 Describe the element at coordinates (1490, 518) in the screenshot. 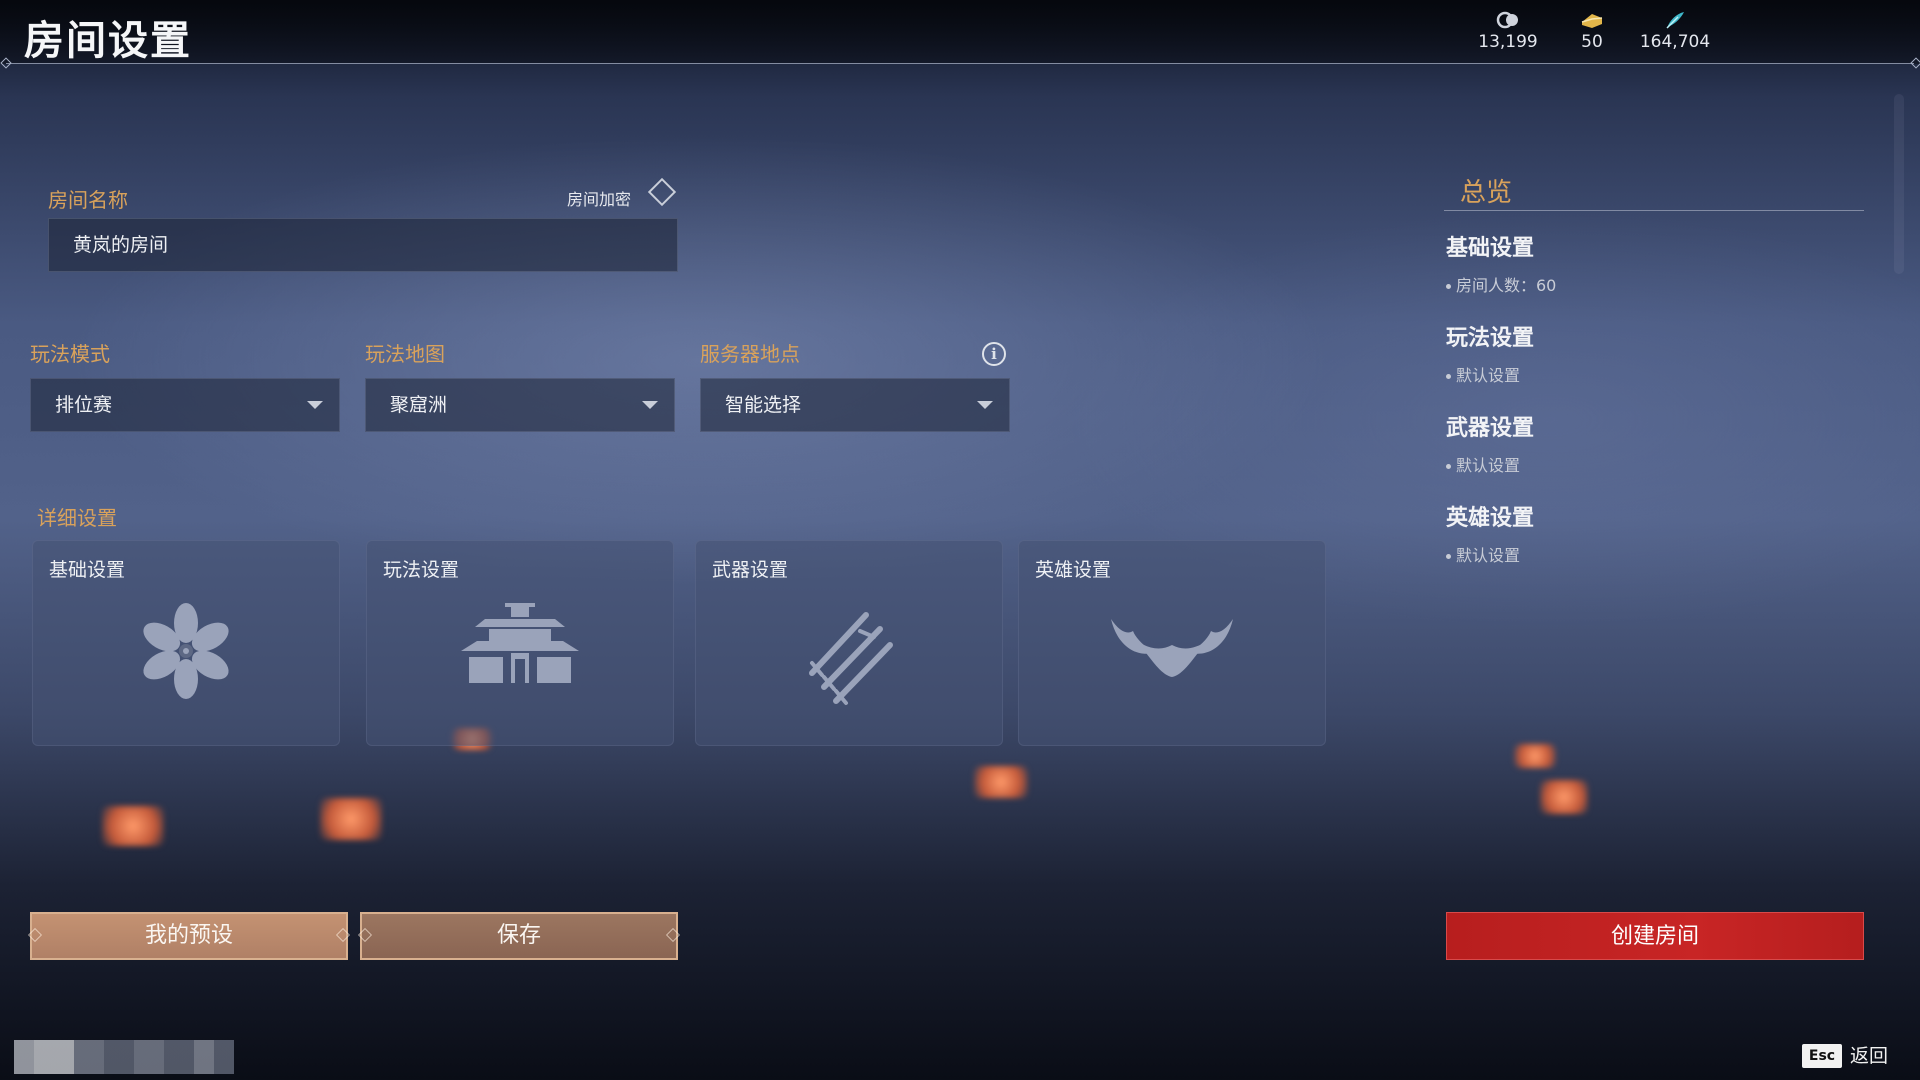

I see `overview-heading: 英雄设置` at that location.